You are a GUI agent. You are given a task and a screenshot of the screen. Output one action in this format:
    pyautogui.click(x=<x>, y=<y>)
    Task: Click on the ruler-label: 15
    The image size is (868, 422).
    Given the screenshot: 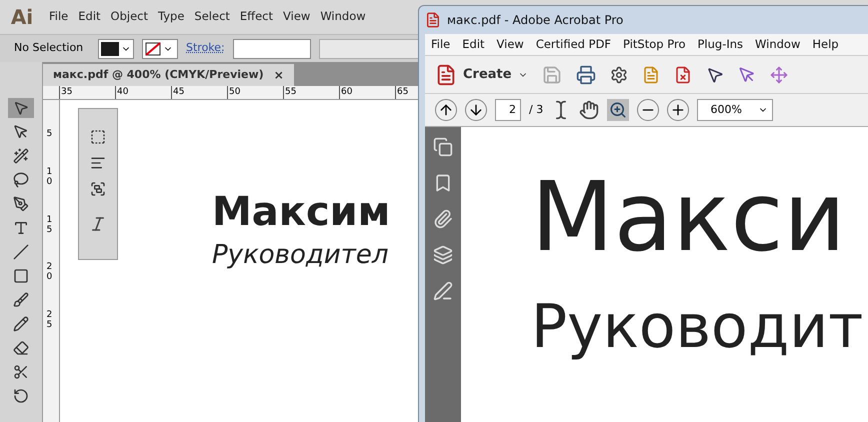 What is the action you would take?
    pyautogui.click(x=50, y=226)
    